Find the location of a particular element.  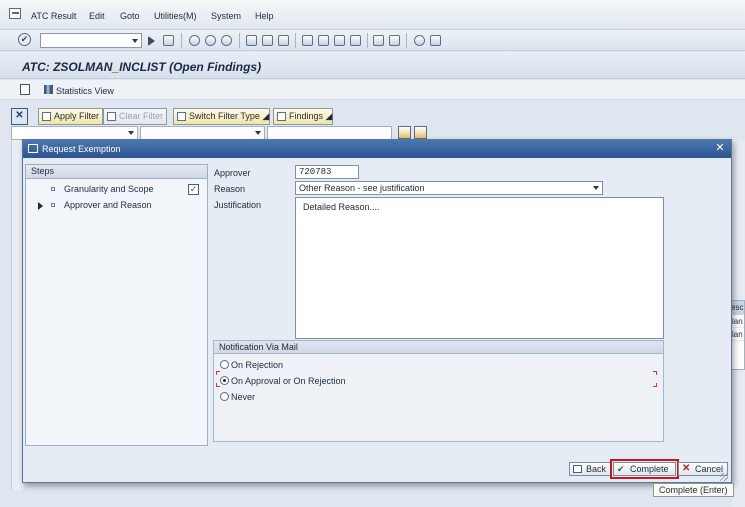

find-next-icon is located at coordinates (283, 40).